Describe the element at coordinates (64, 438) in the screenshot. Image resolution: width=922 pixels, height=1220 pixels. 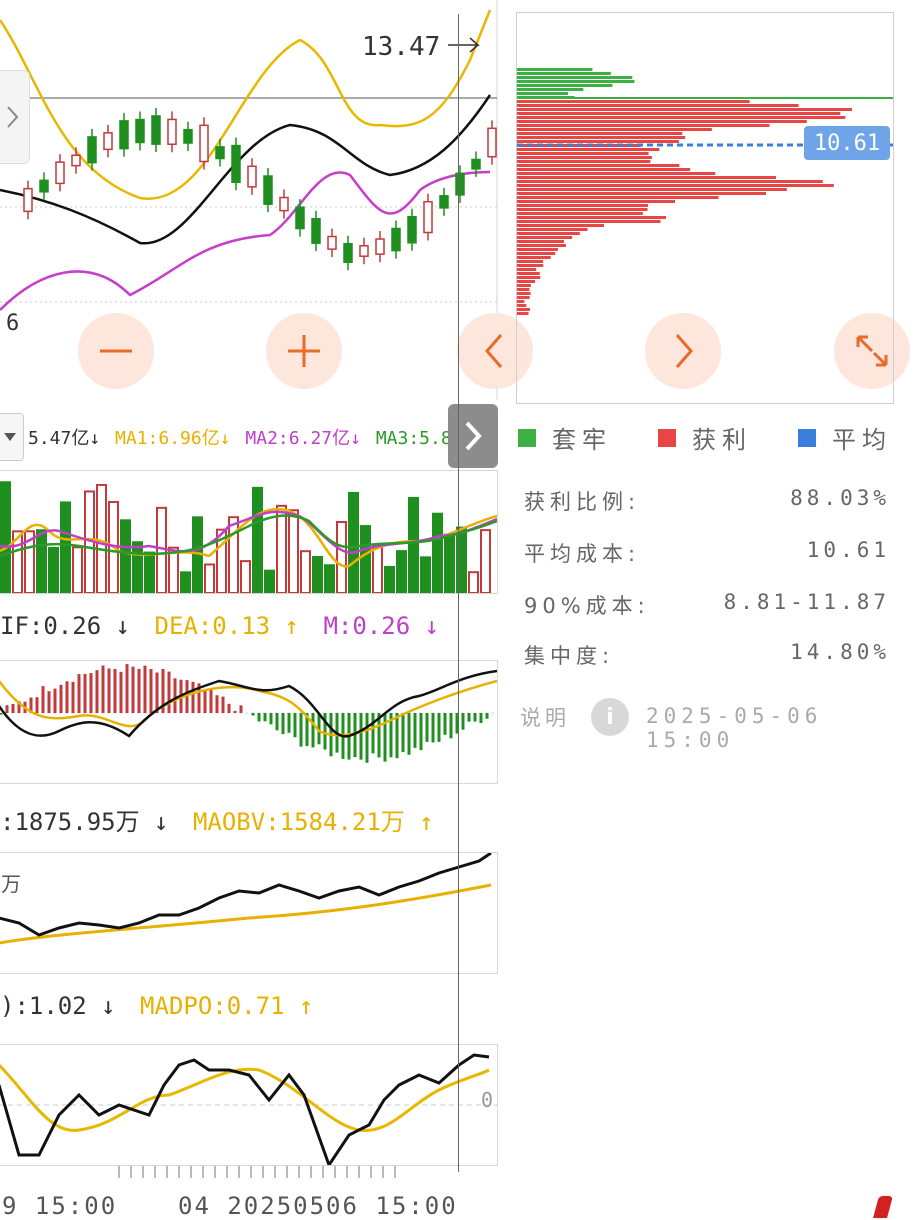
I see `vol-value: 5.47亿↓` at that location.